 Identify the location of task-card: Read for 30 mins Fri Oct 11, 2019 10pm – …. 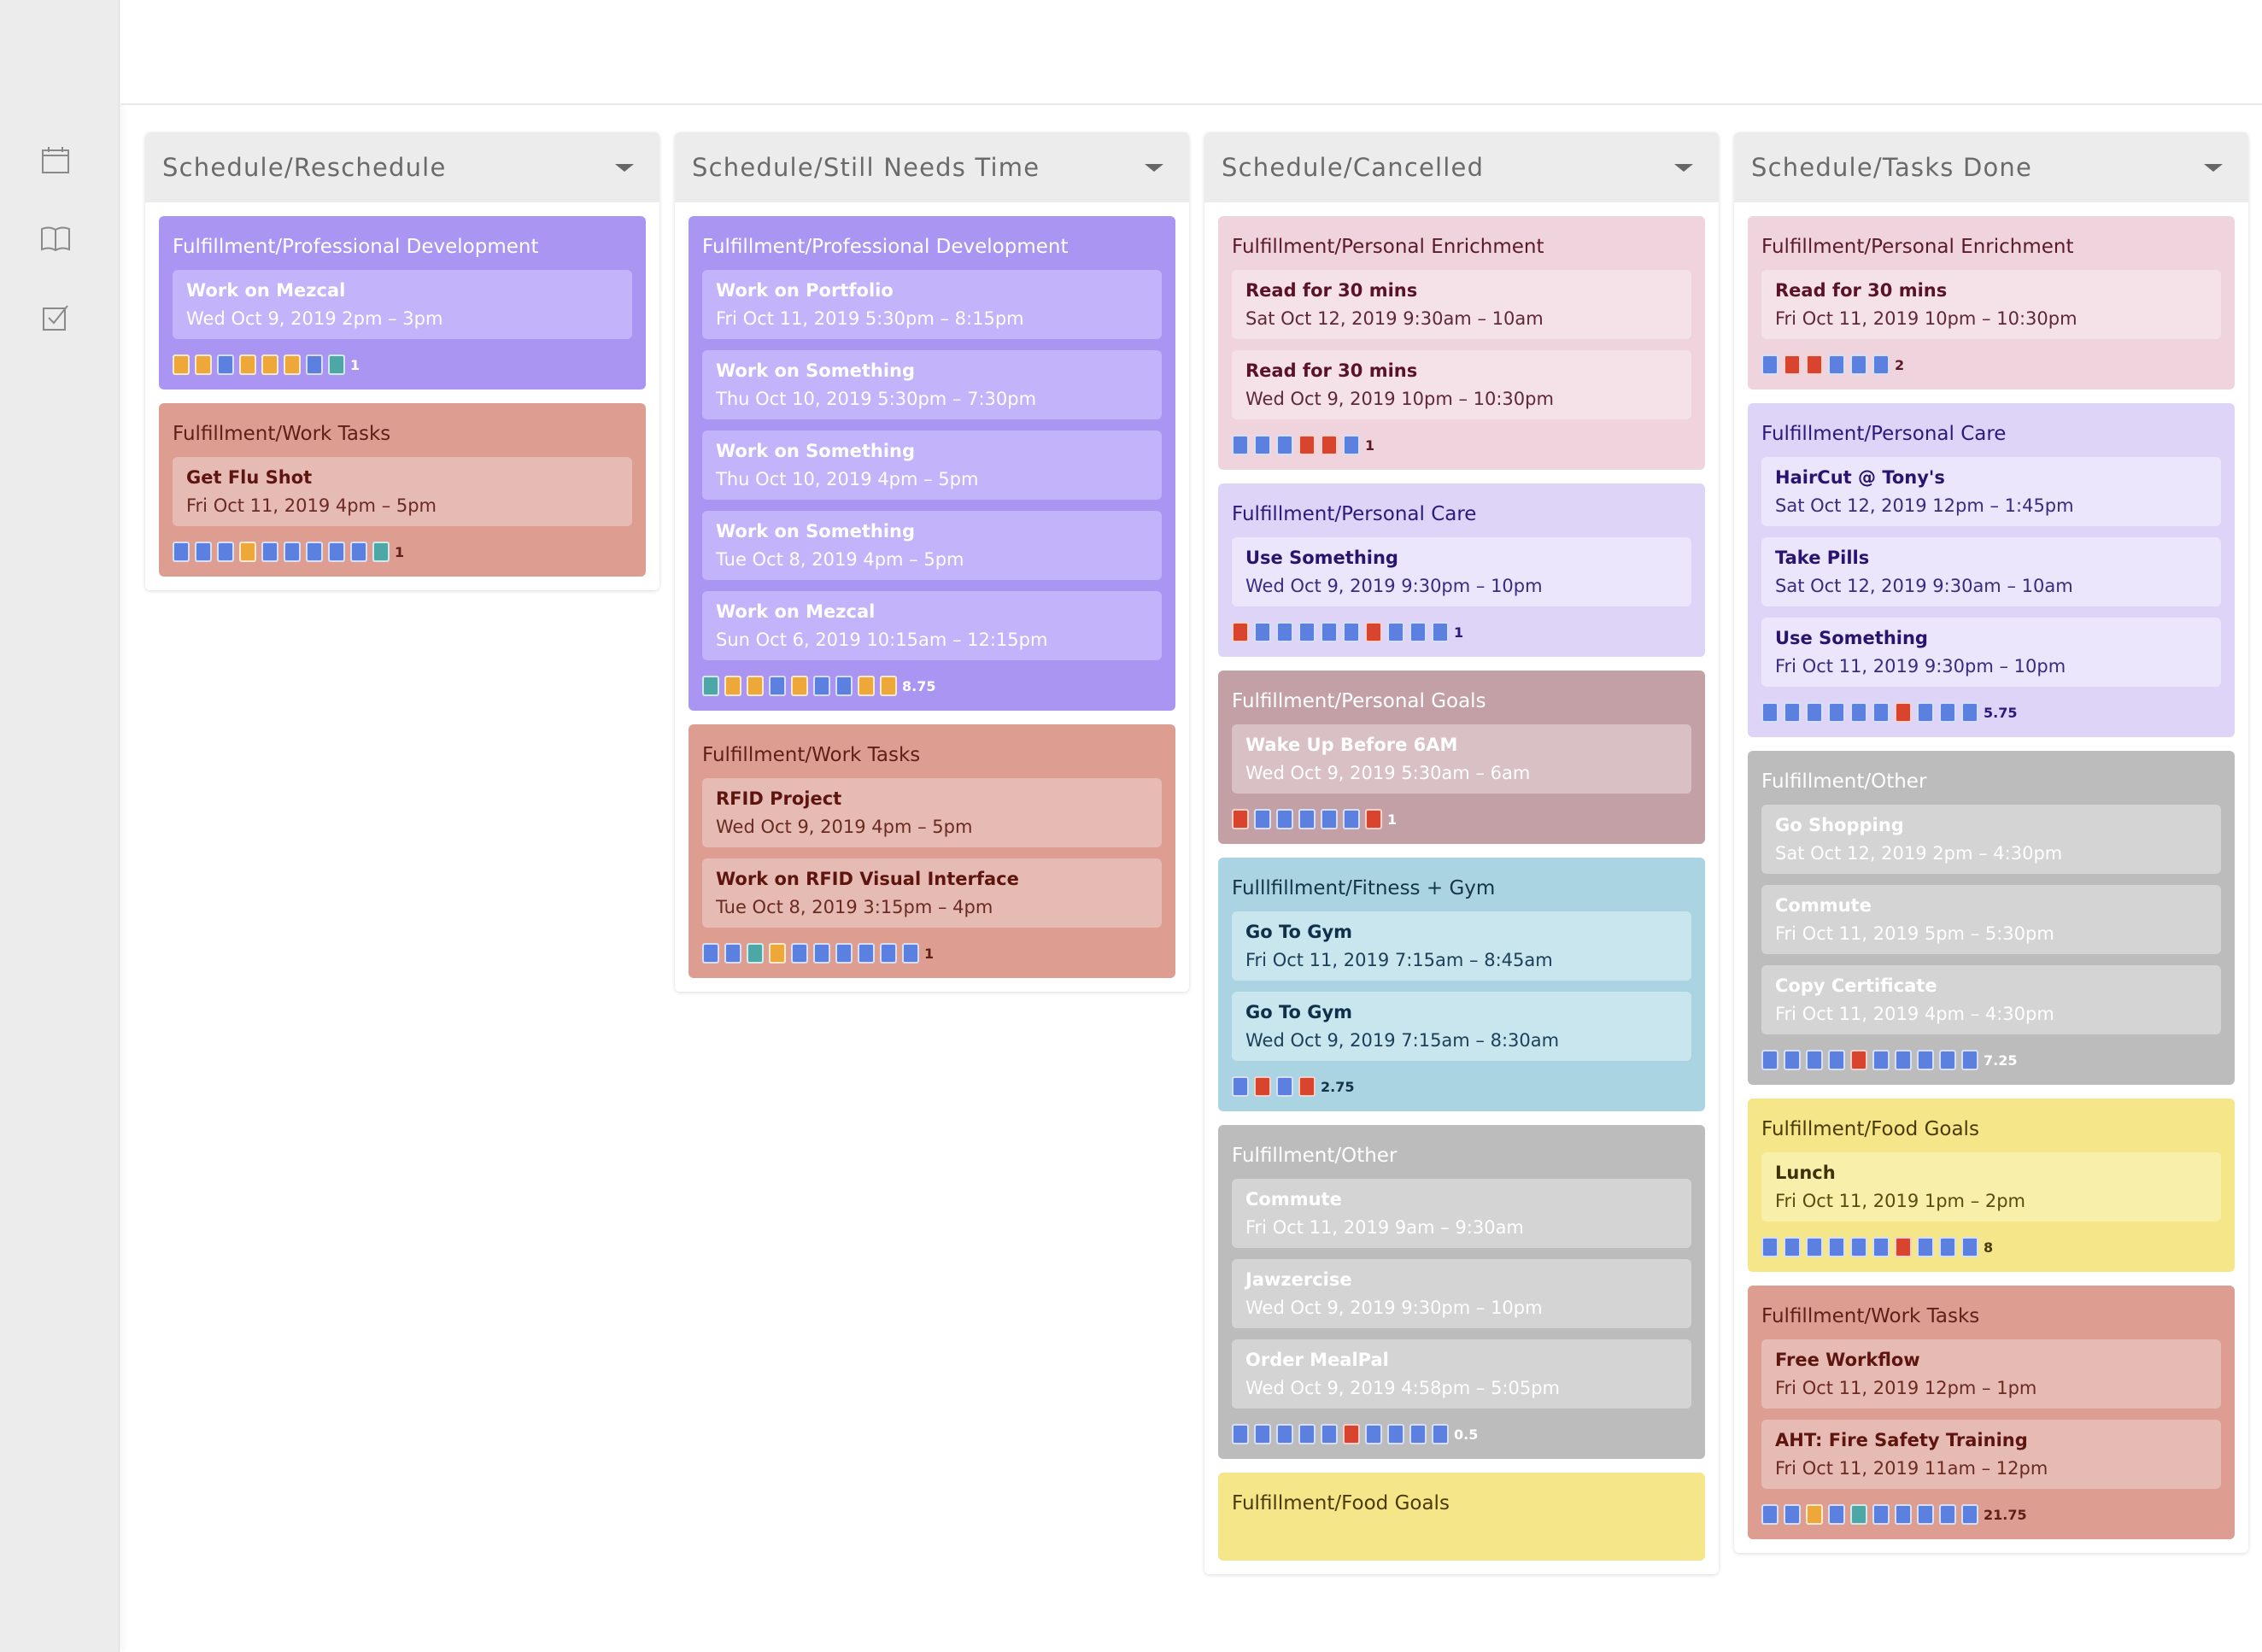
(1991, 304).